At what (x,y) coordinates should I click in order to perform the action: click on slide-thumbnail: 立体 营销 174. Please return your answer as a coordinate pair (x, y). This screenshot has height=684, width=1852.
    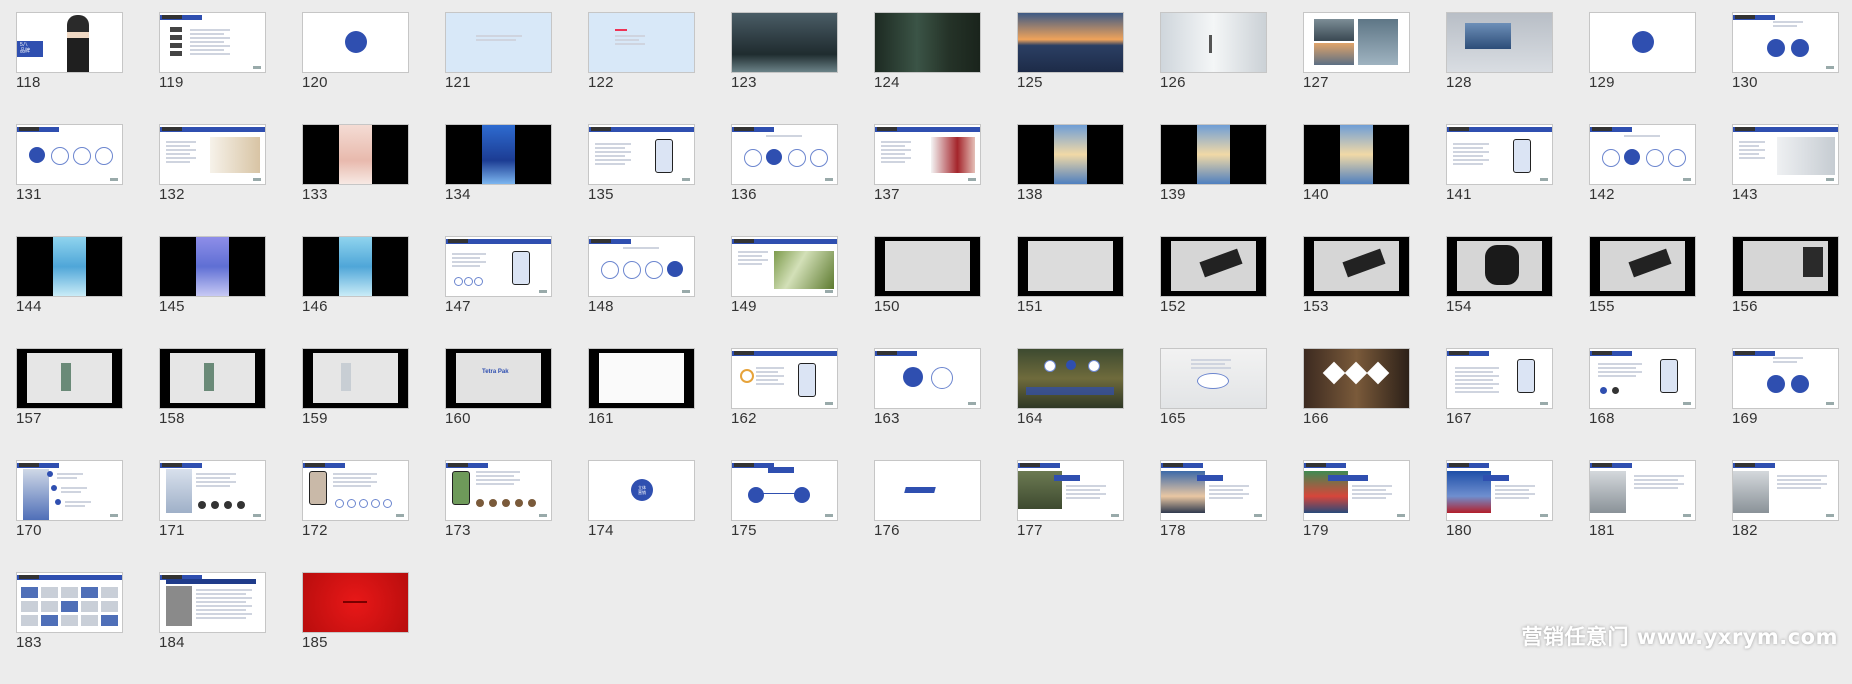
    Looking at the image, I should click on (641, 516).